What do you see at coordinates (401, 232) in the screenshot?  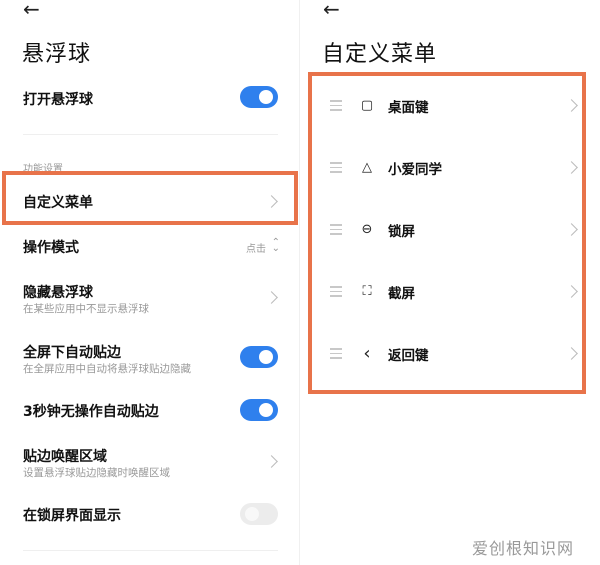 I see `menu-item-label: 锁屏` at bounding box center [401, 232].